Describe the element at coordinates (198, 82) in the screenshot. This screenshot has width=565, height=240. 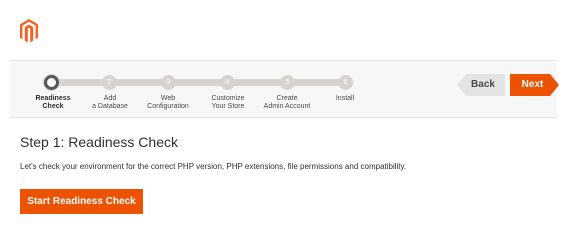
I see `progress-line` at that location.